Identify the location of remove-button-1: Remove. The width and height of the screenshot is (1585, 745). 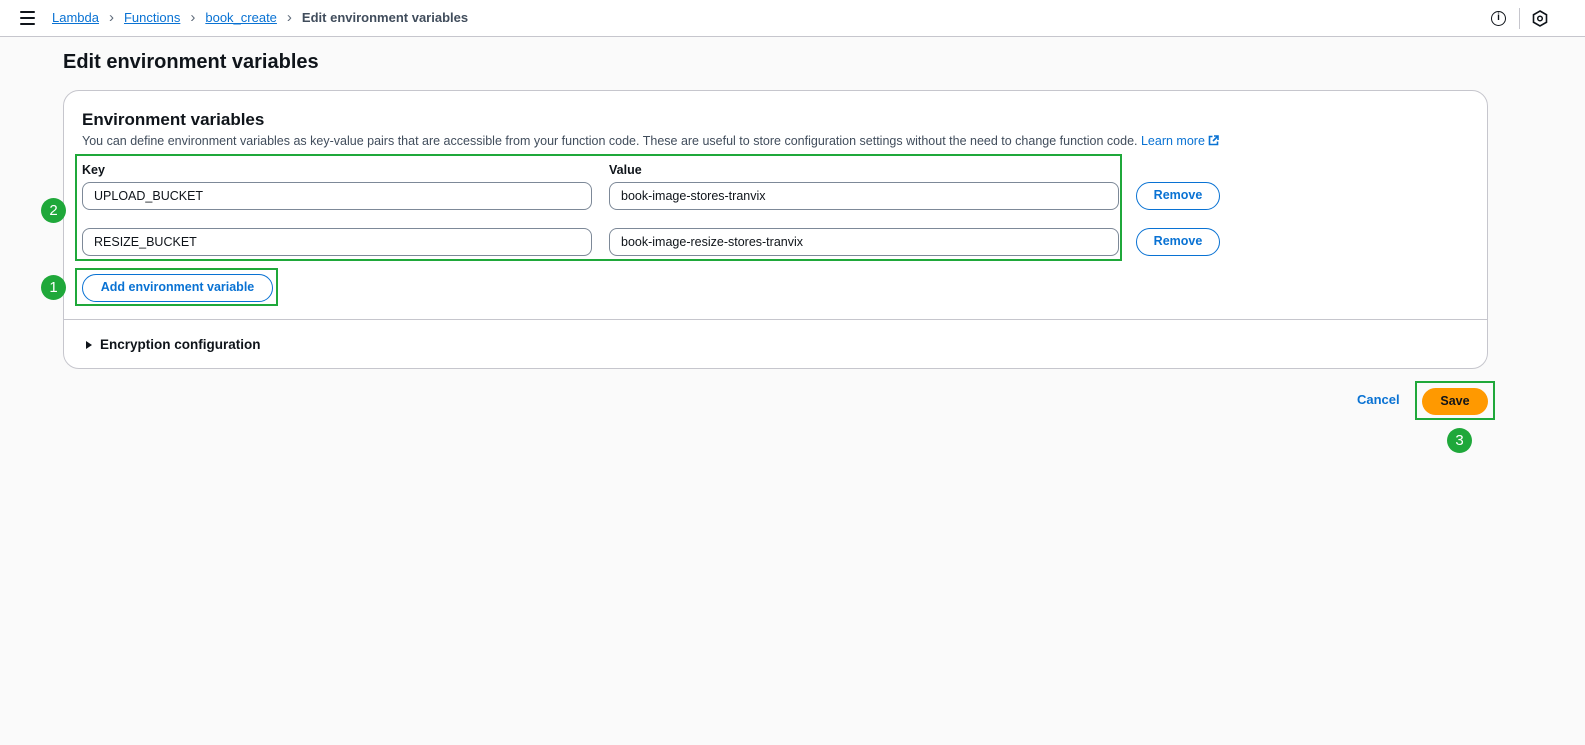
(1178, 196).